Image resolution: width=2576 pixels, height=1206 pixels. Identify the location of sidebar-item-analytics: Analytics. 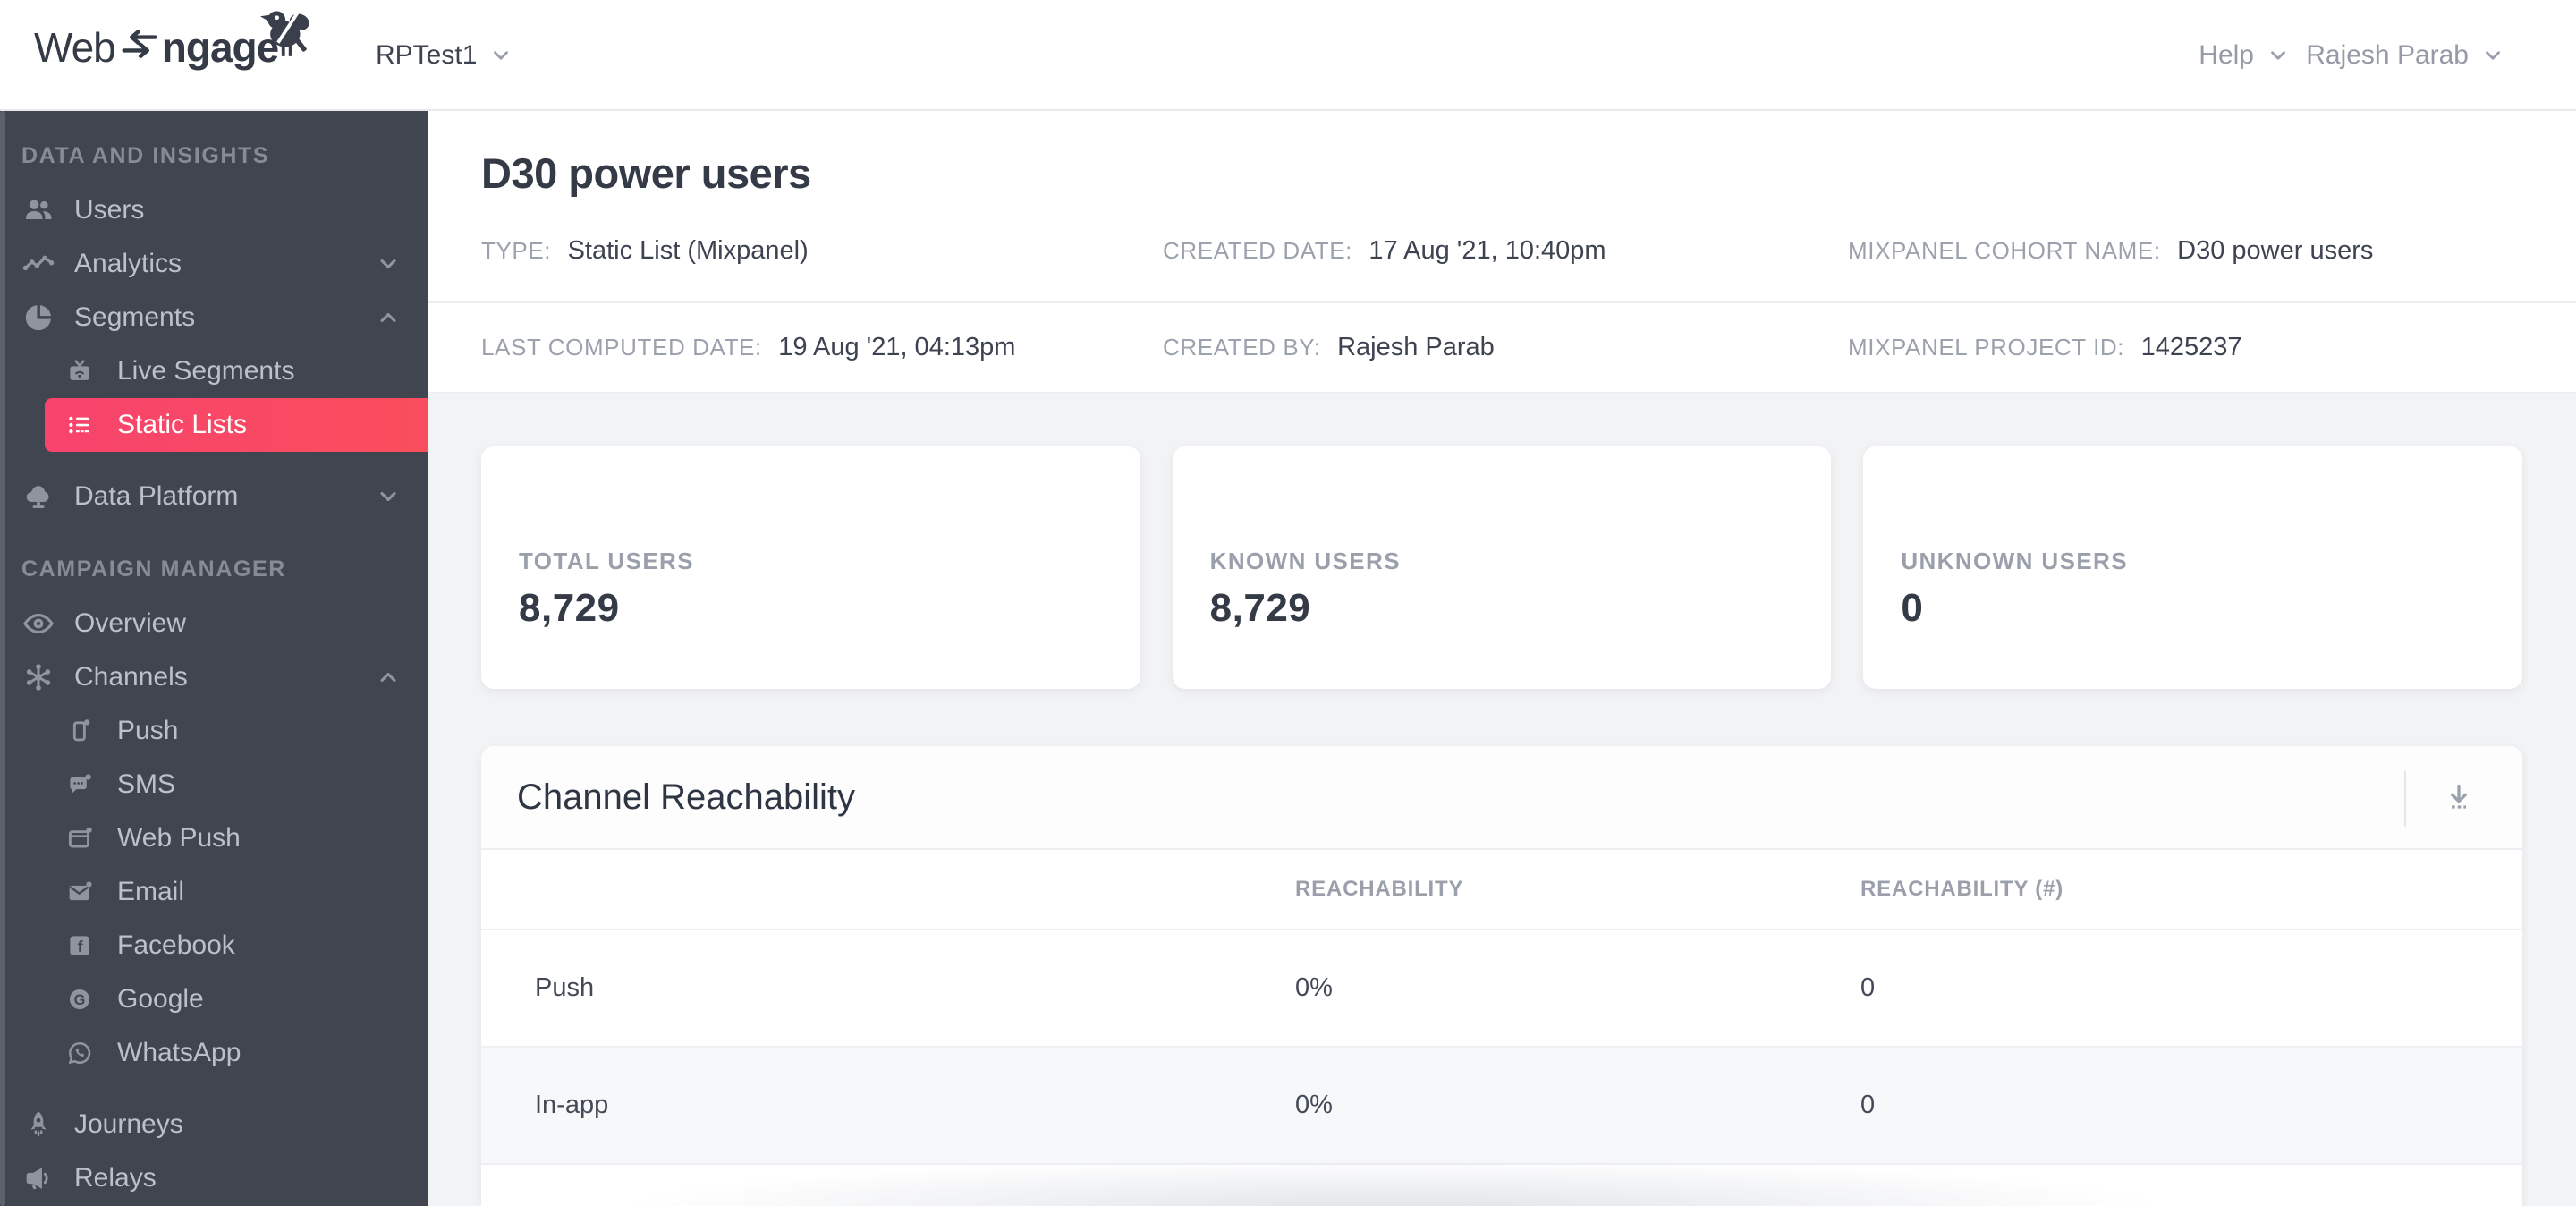
(214, 264).